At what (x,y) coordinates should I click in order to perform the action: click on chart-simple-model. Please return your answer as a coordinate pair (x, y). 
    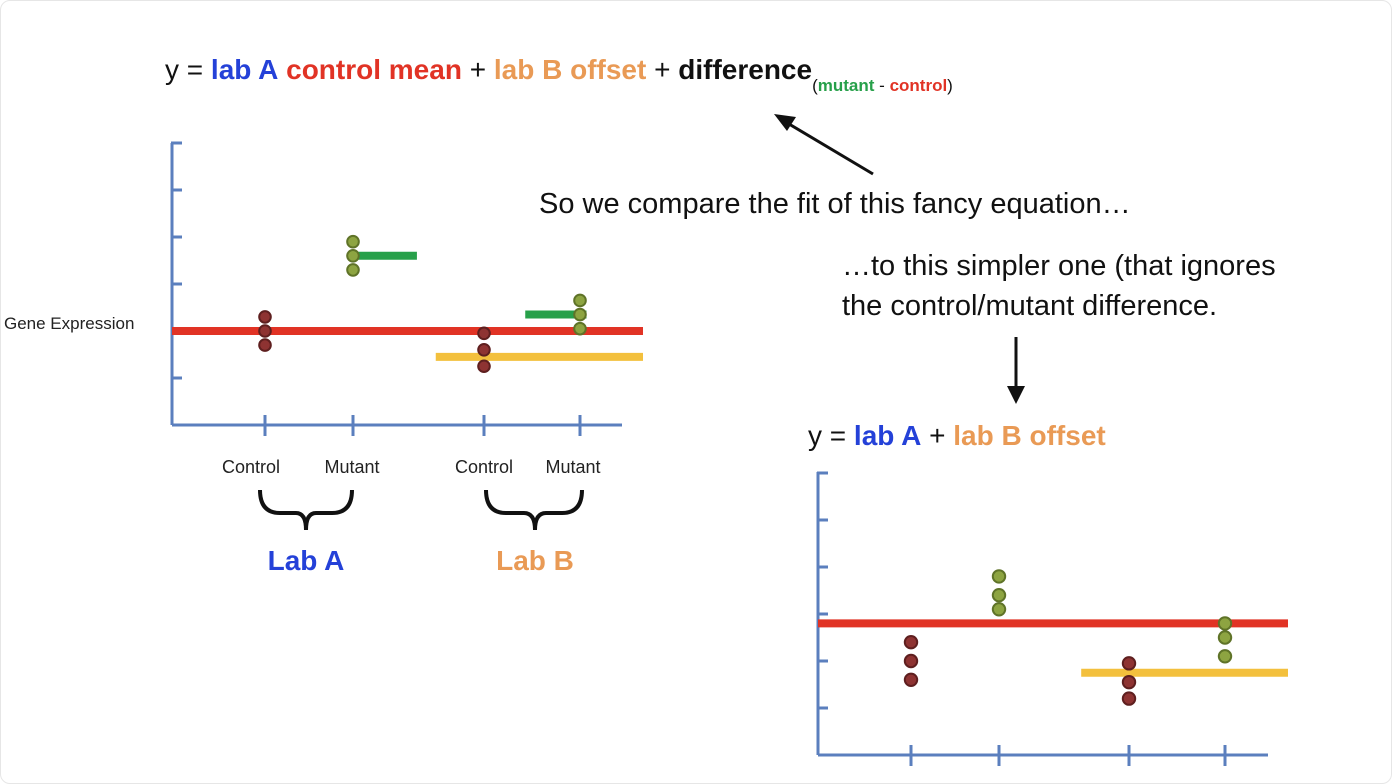
    Looking at the image, I should click on (1052, 618).